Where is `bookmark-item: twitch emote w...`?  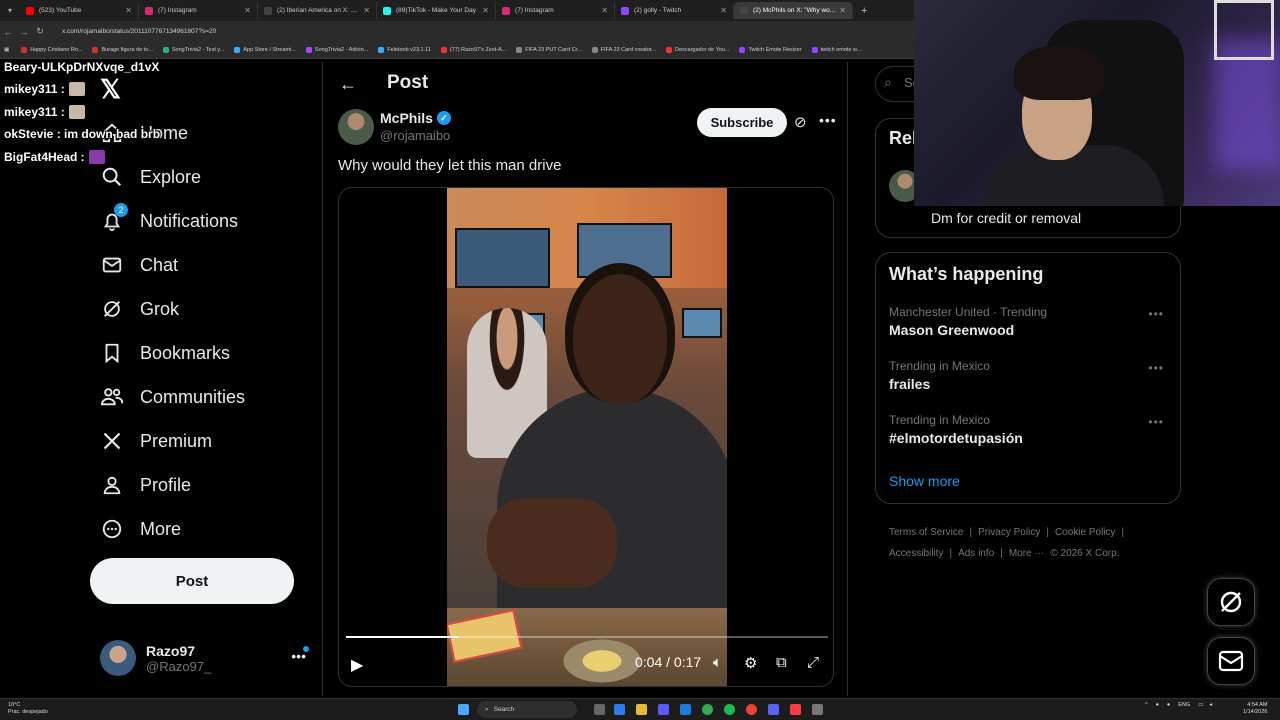 bookmark-item: twitch emote w... is located at coordinates (836, 50).